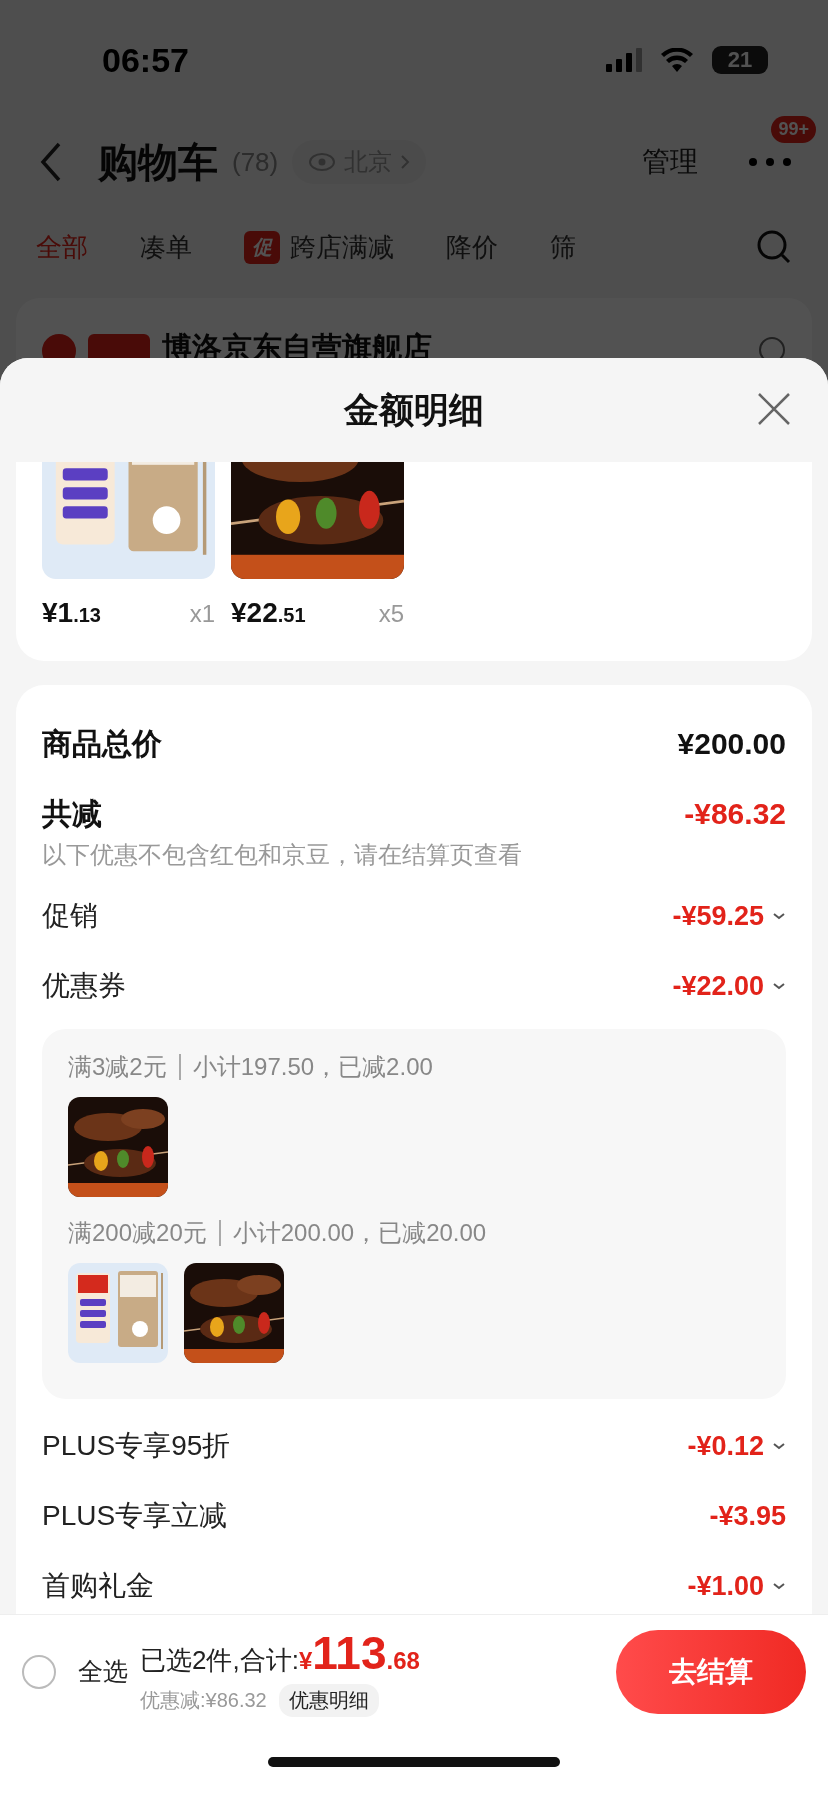  I want to click on eye-icon, so click(322, 162).